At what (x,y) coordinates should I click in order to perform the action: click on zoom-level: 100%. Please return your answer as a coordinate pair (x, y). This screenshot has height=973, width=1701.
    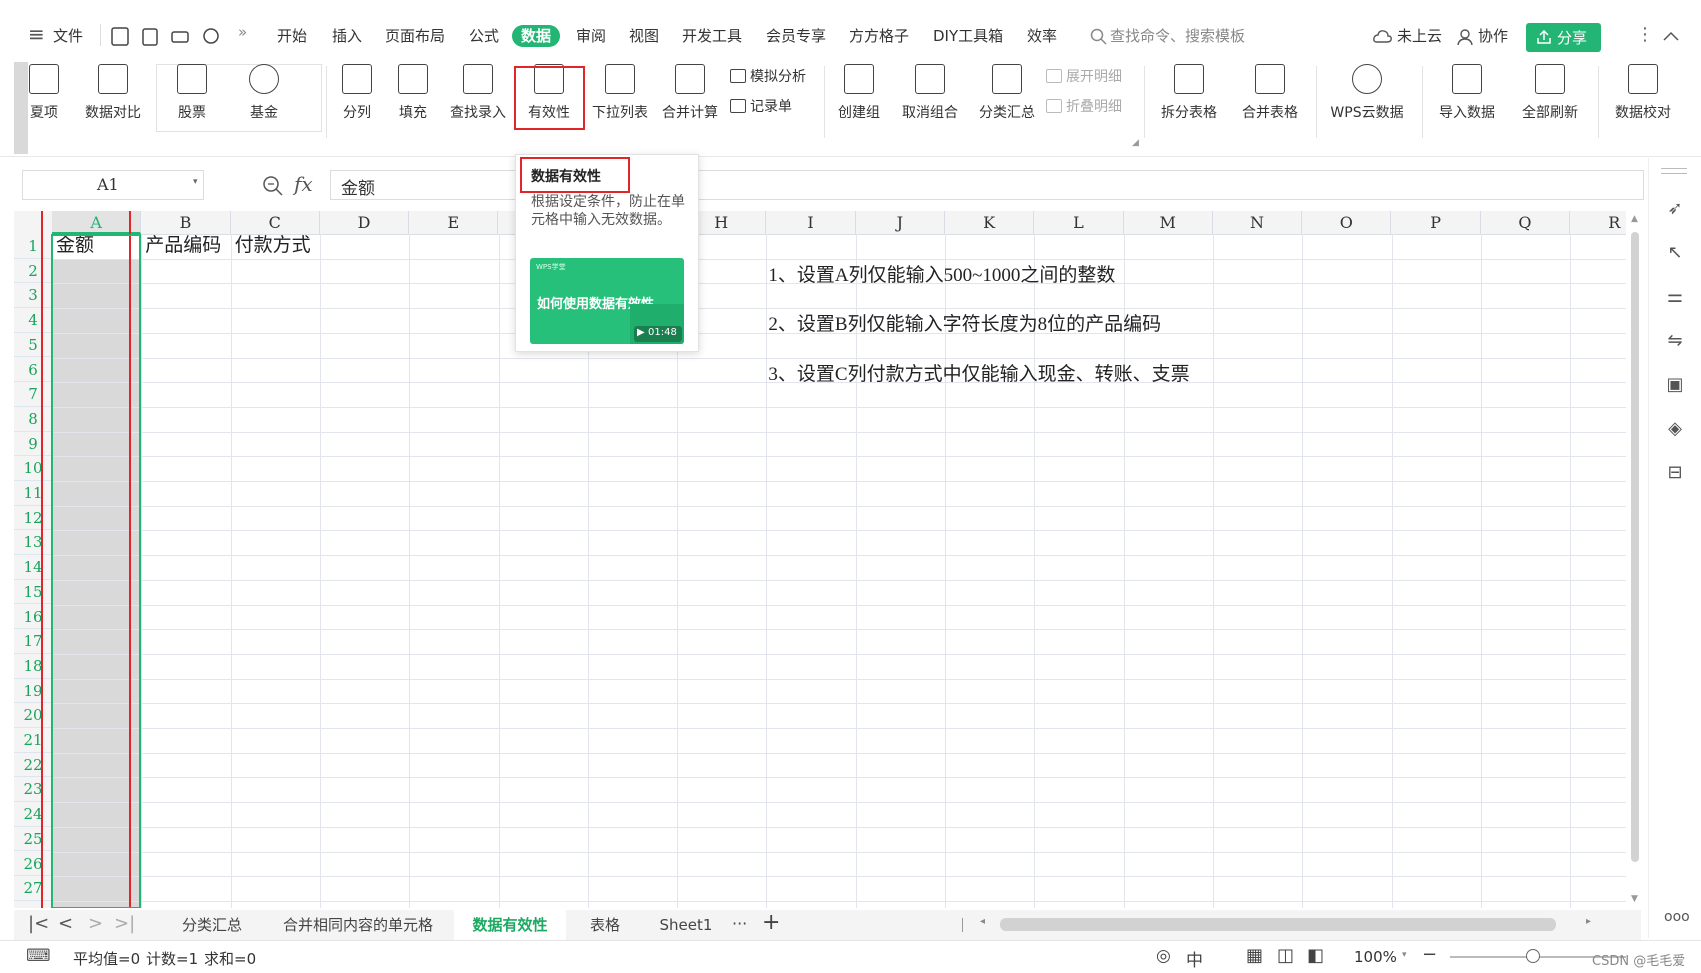
    Looking at the image, I should click on (1375, 957).